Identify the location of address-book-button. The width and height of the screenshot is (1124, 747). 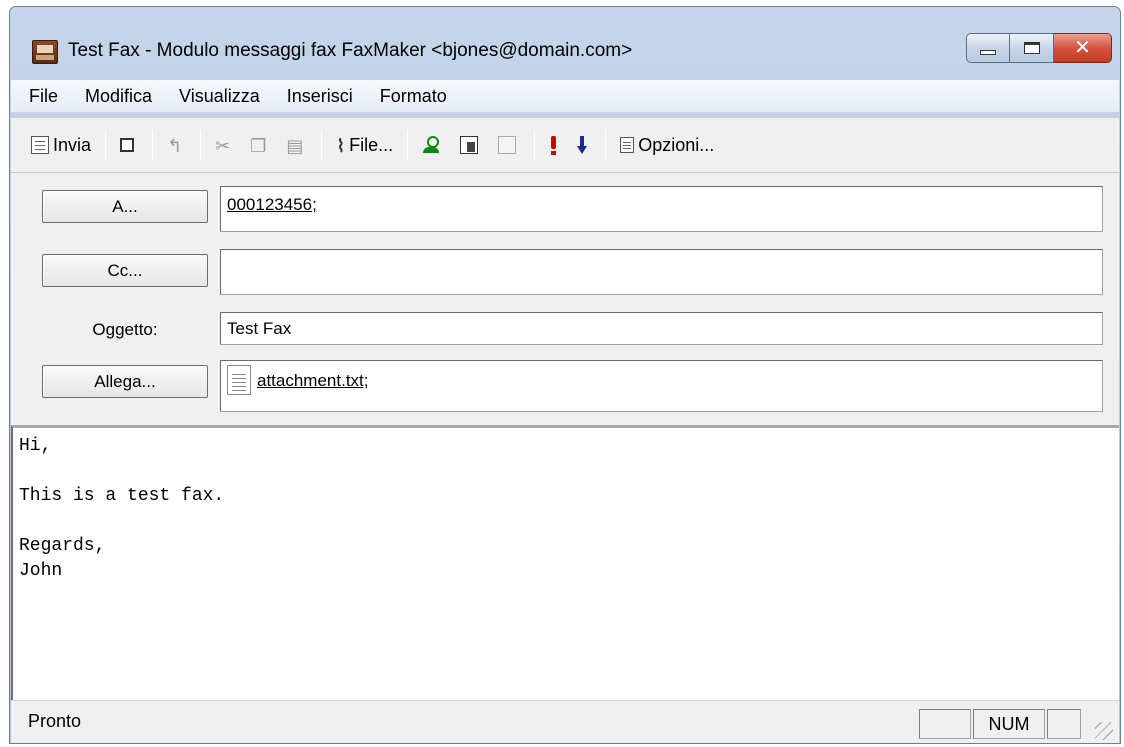
(471, 145).